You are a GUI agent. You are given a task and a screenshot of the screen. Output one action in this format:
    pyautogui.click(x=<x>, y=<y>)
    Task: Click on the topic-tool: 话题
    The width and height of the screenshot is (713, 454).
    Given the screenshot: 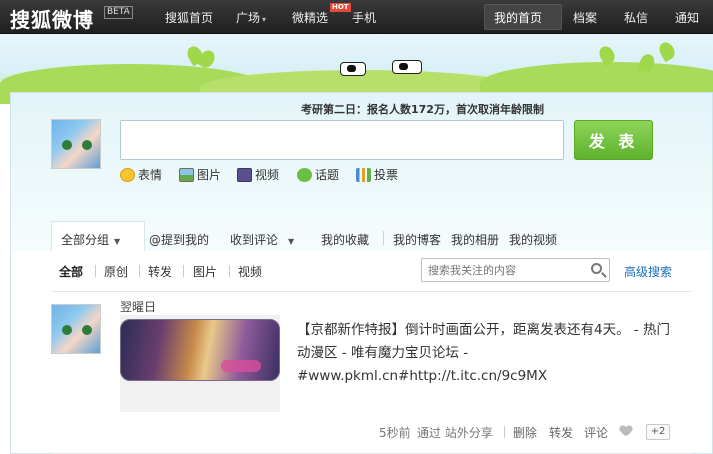 What is the action you would take?
    pyautogui.click(x=318, y=174)
    